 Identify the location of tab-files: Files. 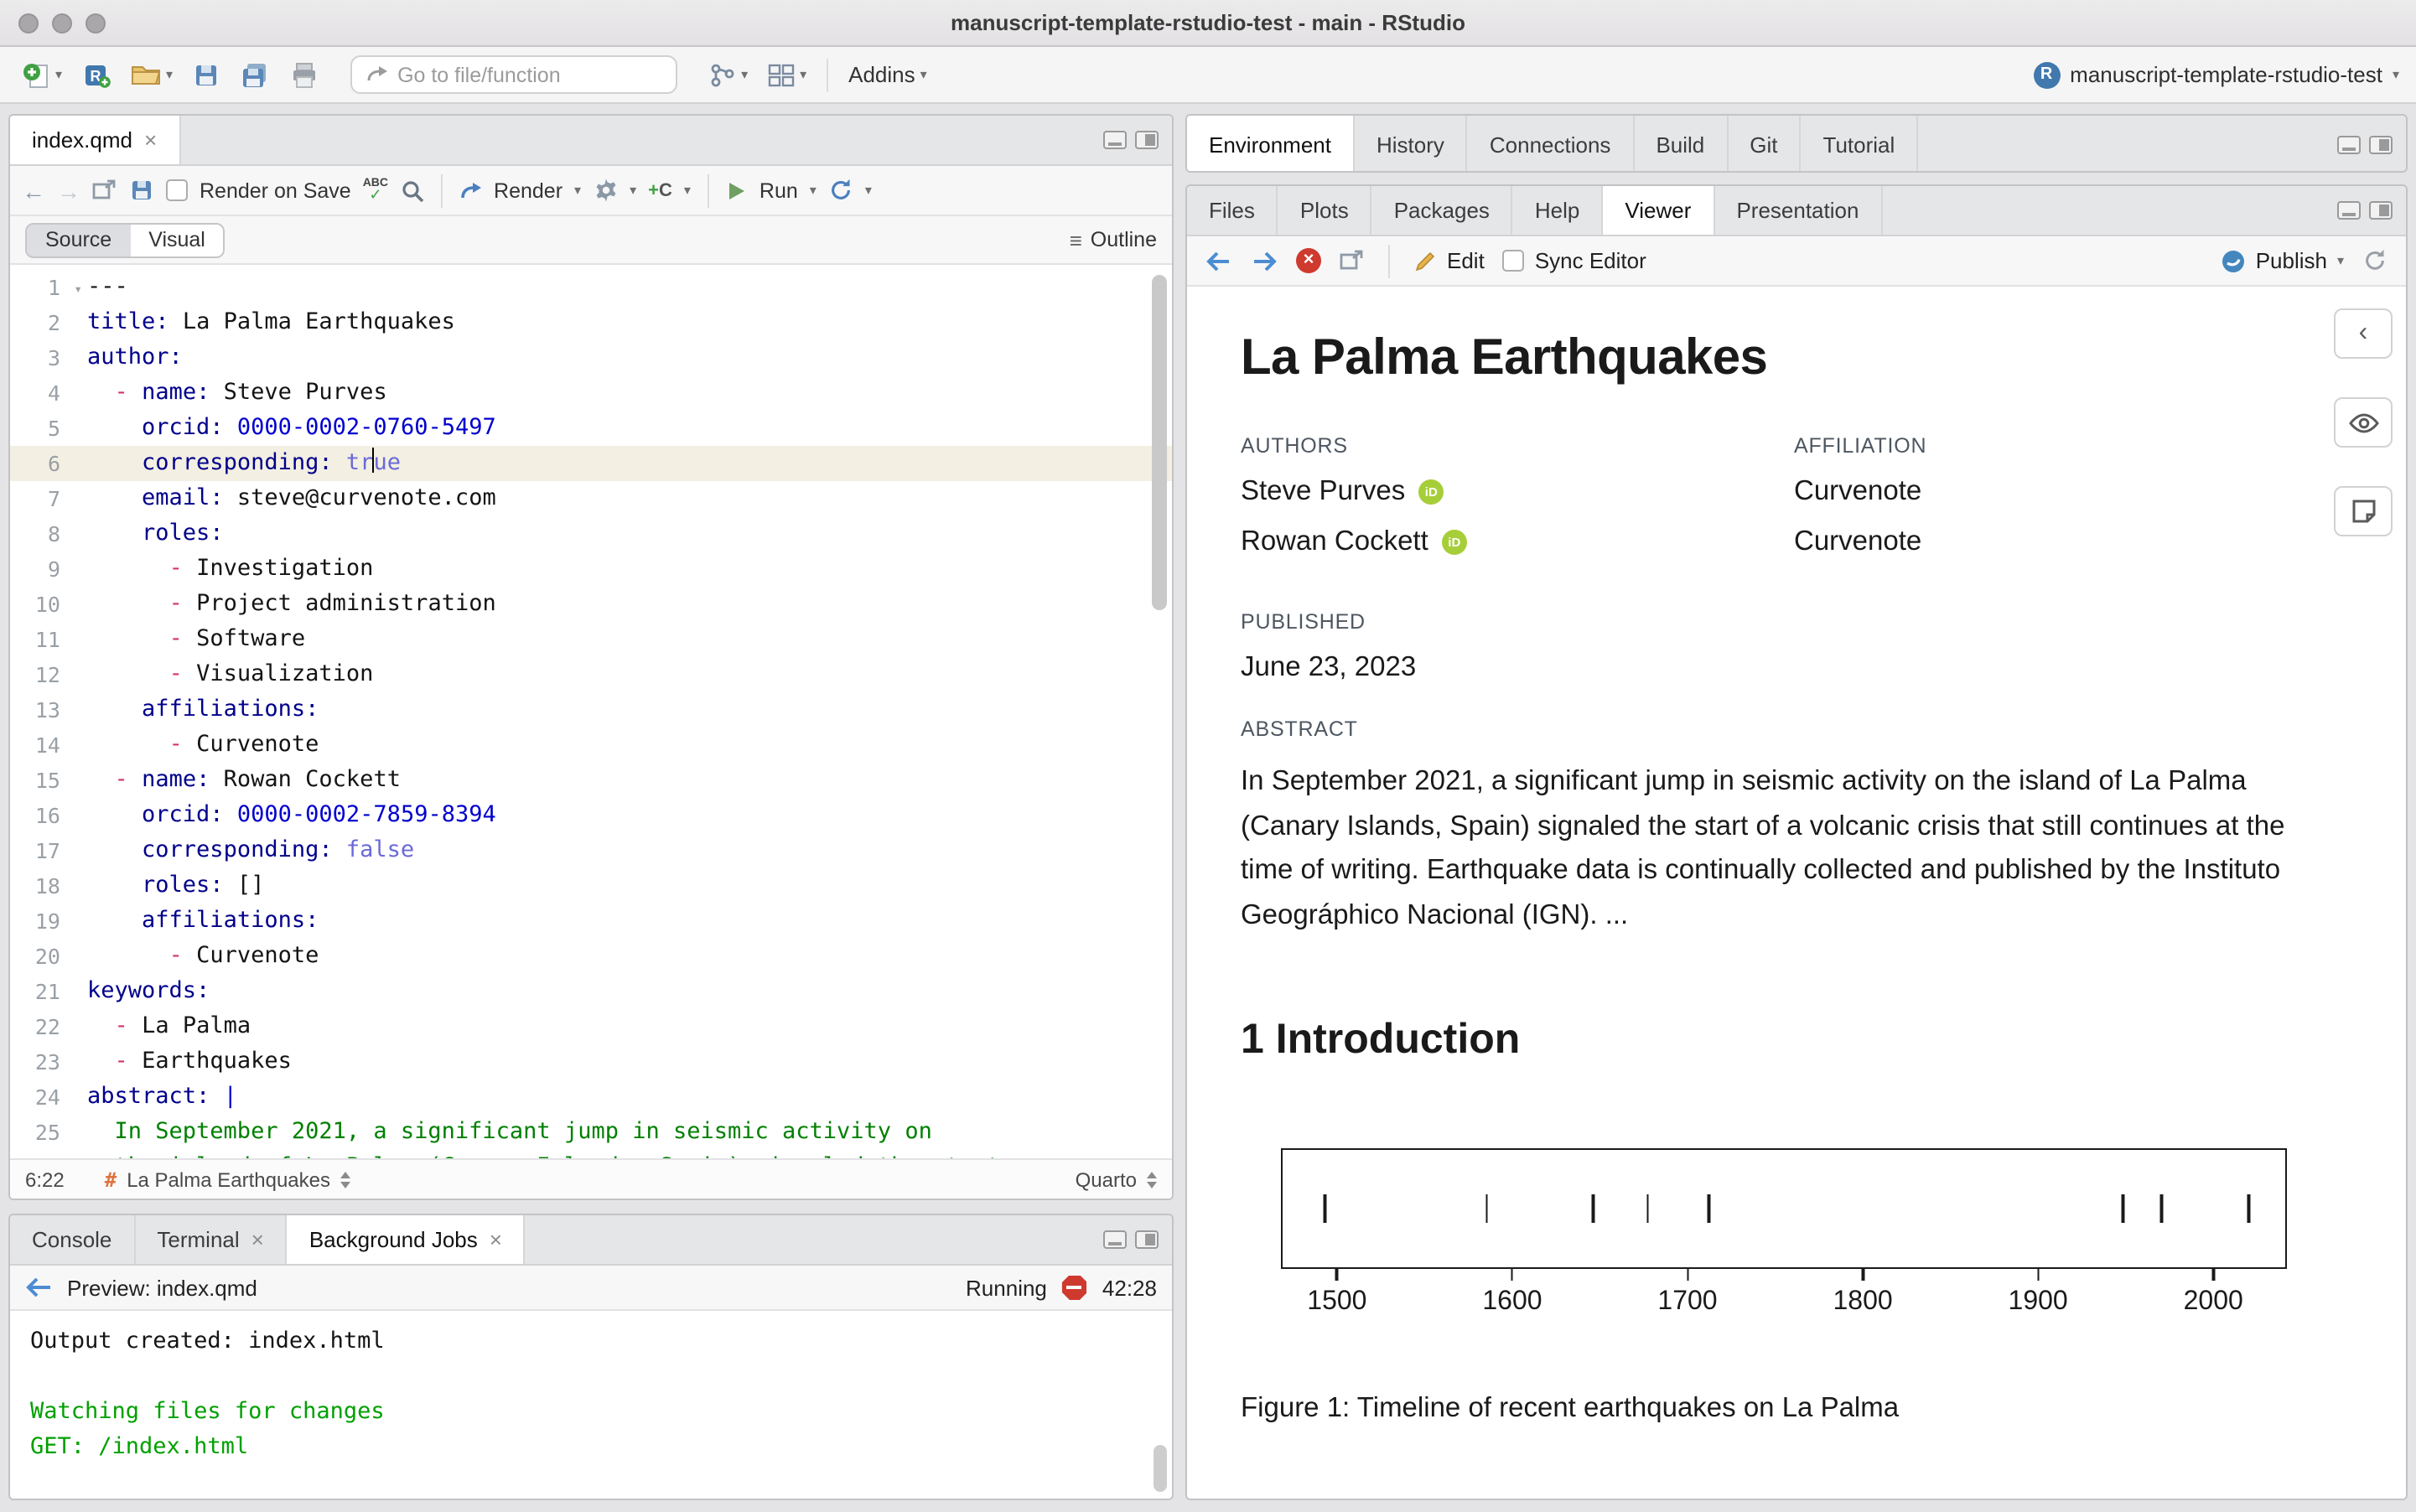
(1232, 210).